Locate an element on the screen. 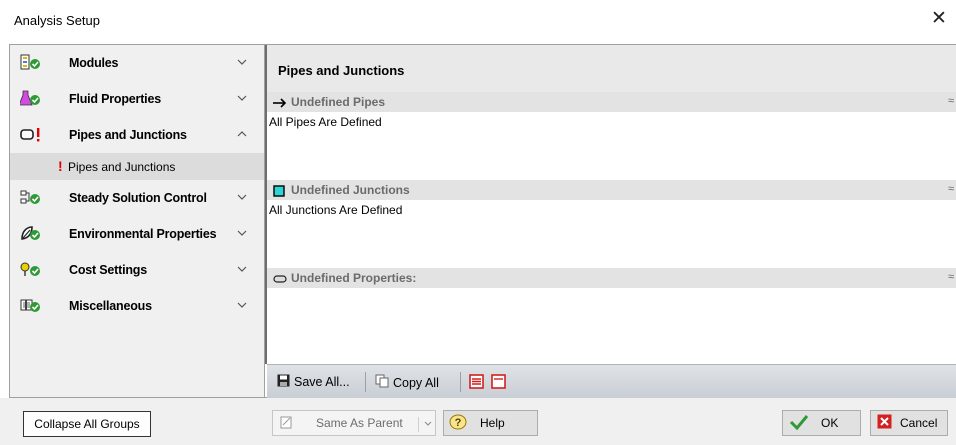  check-icon is located at coordinates (799, 423).